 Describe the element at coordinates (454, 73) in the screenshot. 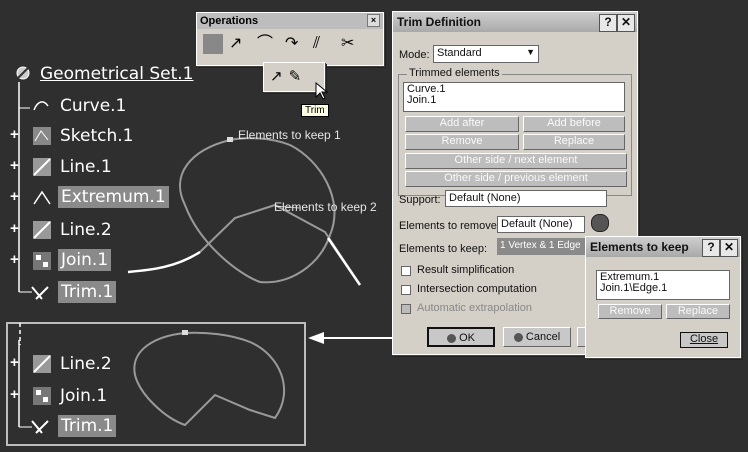

I see `trimmed-group-label: Trimmed elements` at that location.